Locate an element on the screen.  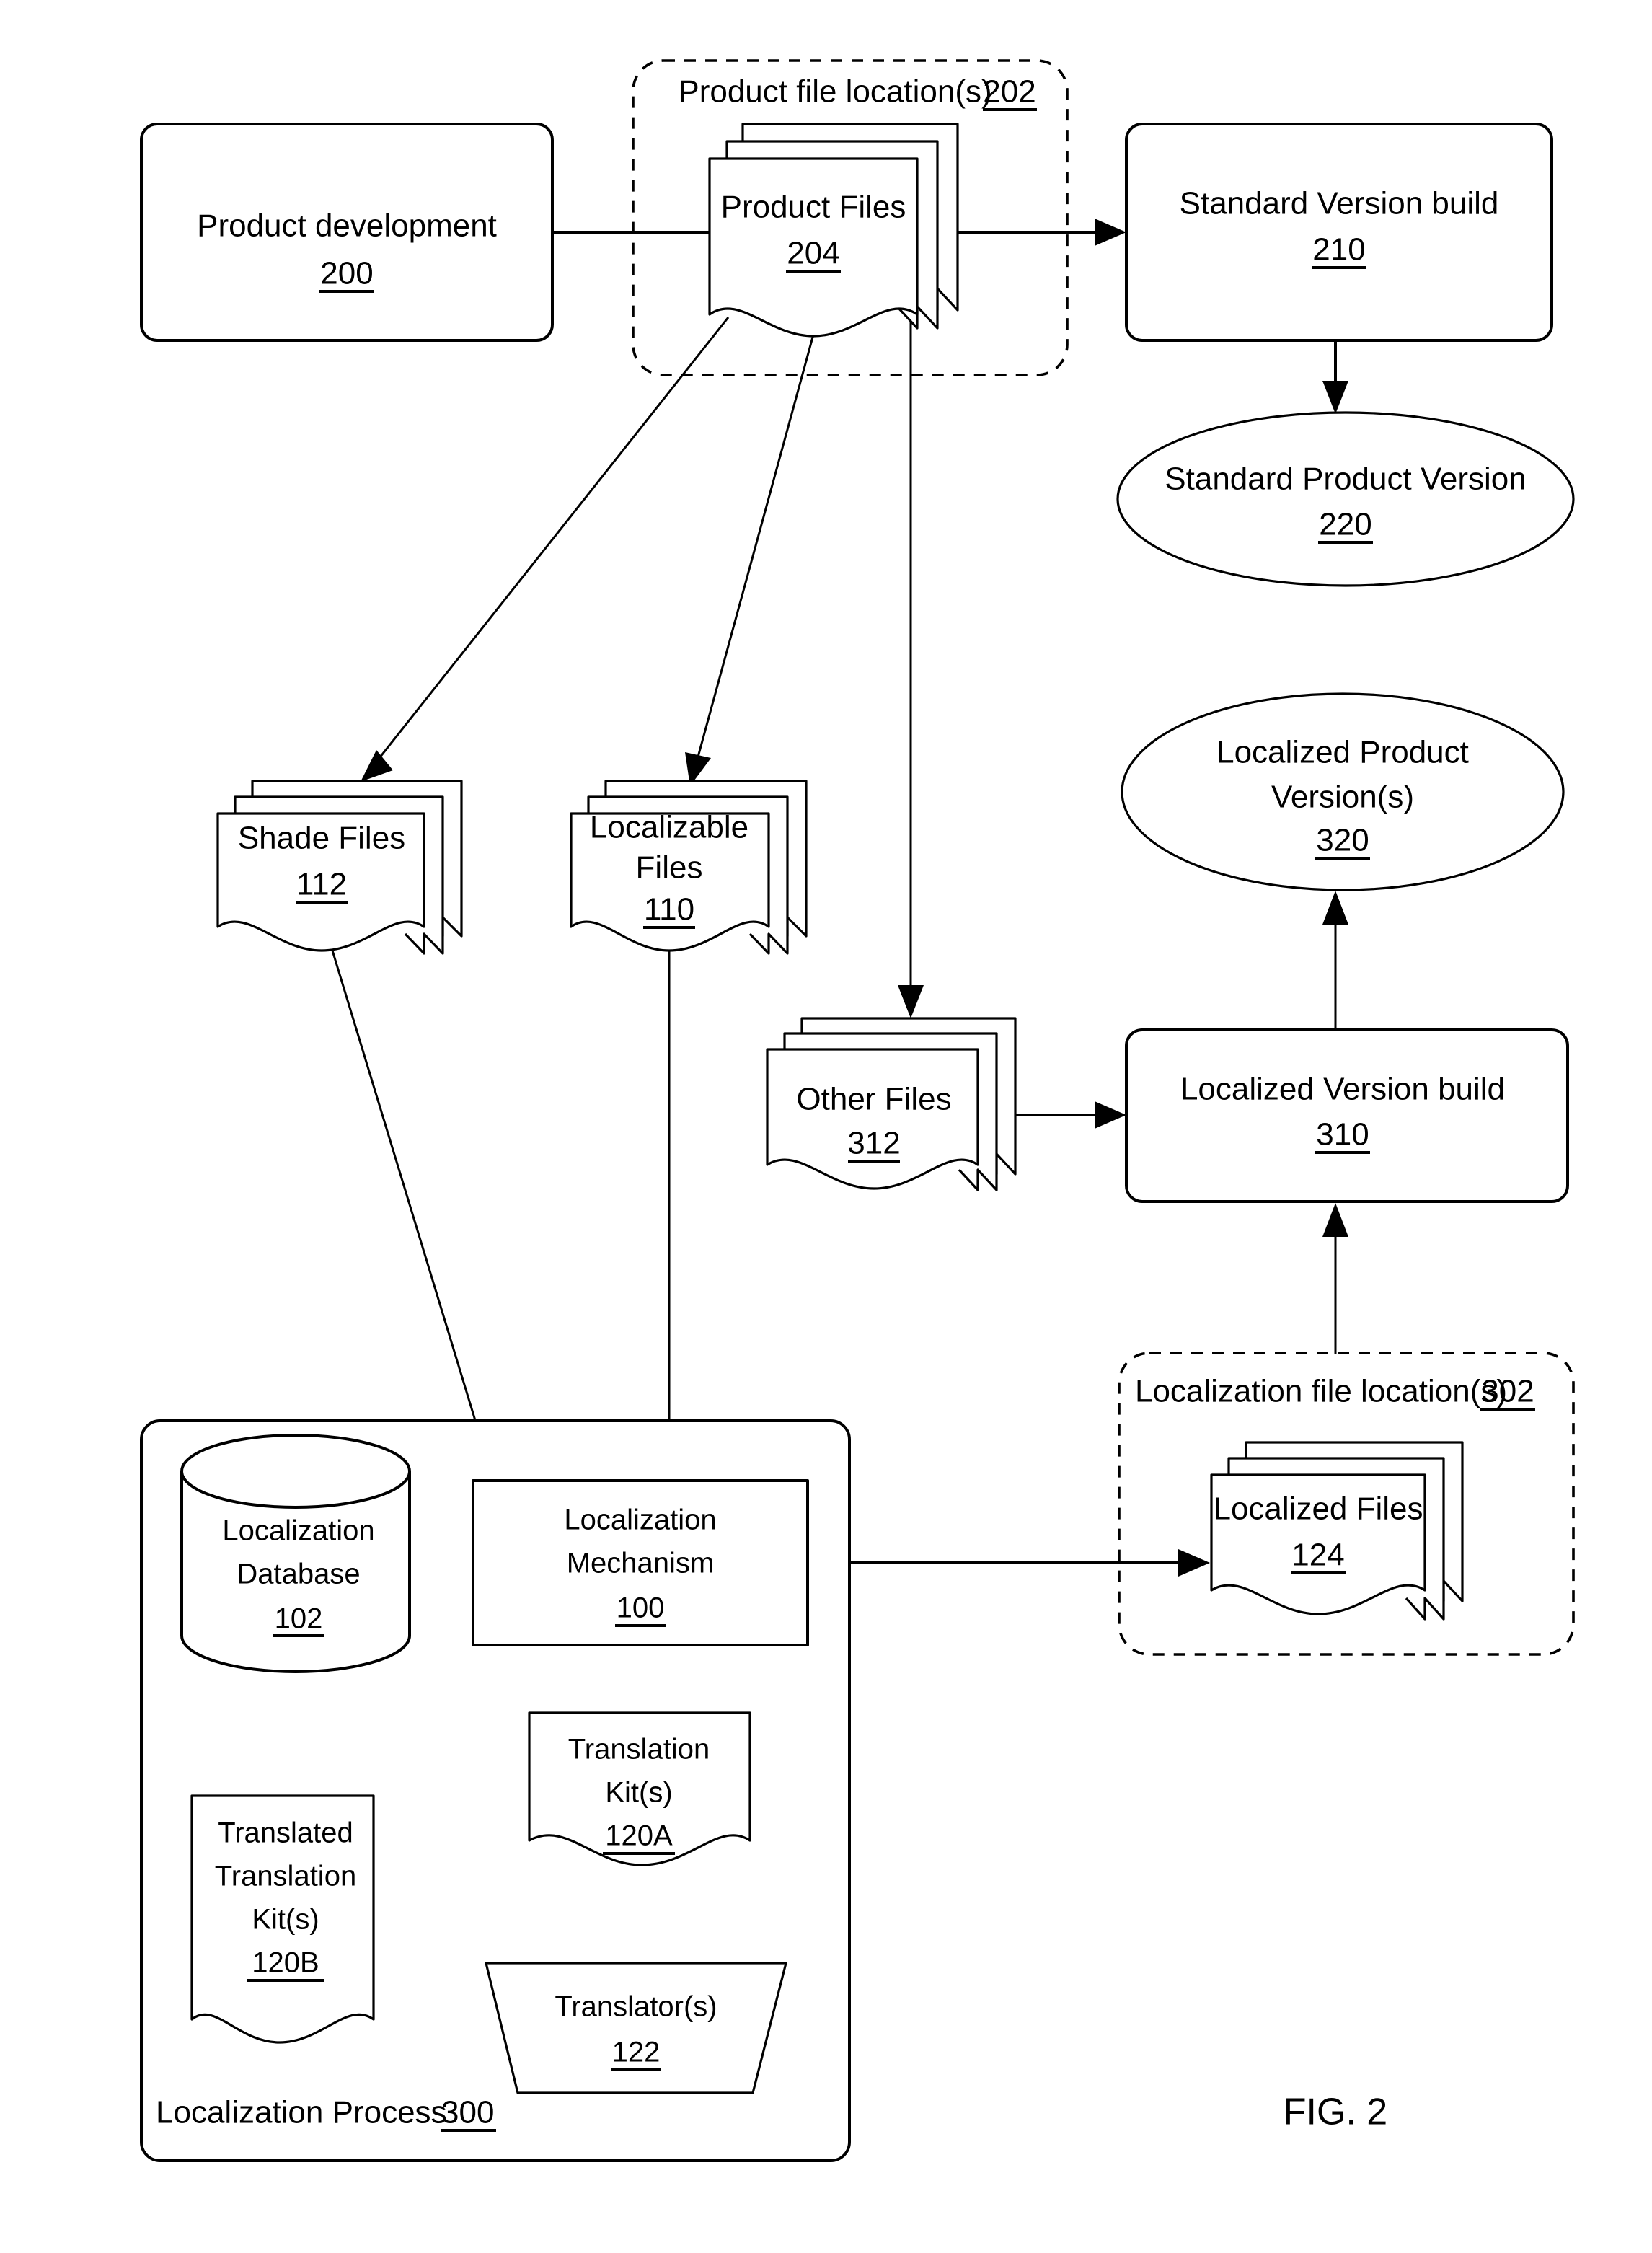
label-translation-kits-ref: 120A is located at coordinates (639, 1836).